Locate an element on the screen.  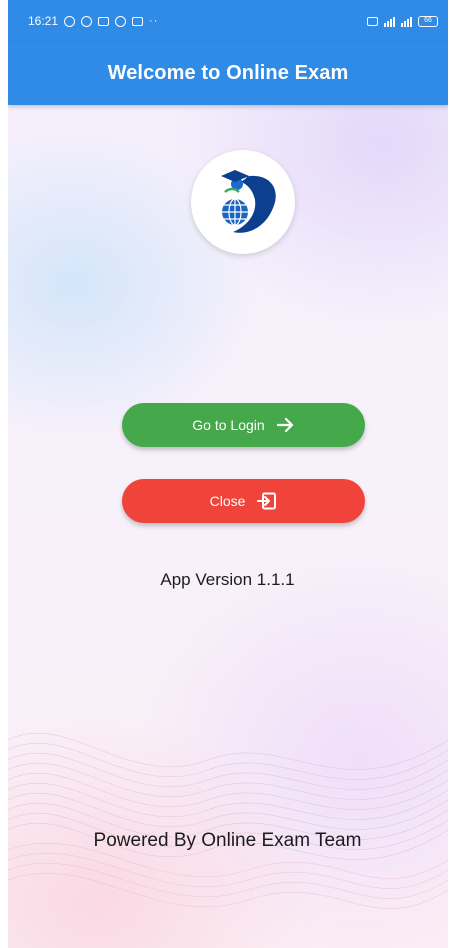
sim-status-icon is located at coordinates (372, 21).